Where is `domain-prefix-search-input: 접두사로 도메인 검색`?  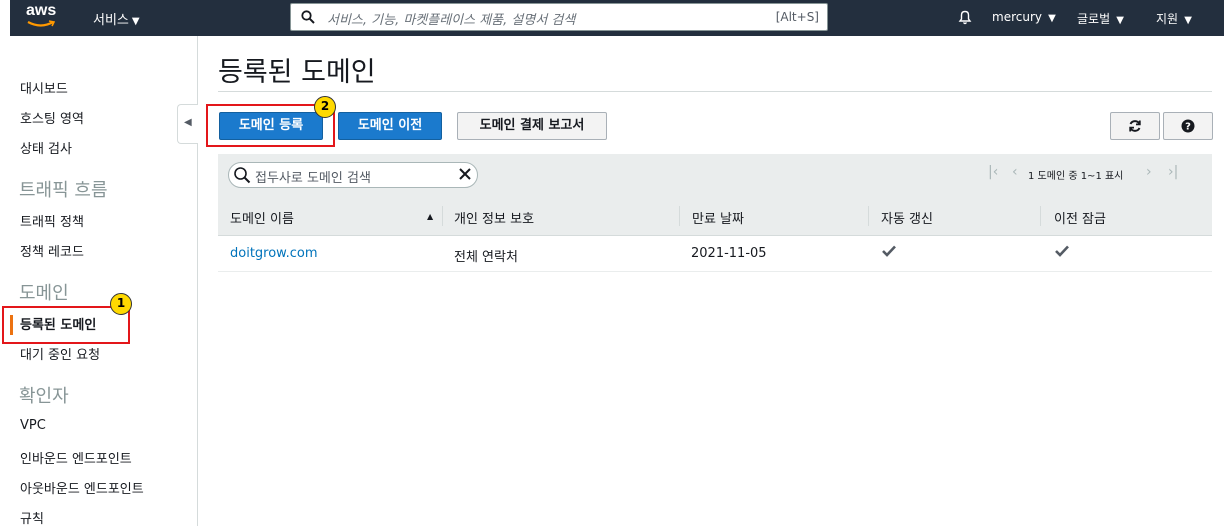 domain-prefix-search-input: 접두사로 도메인 검색 is located at coordinates (353, 175).